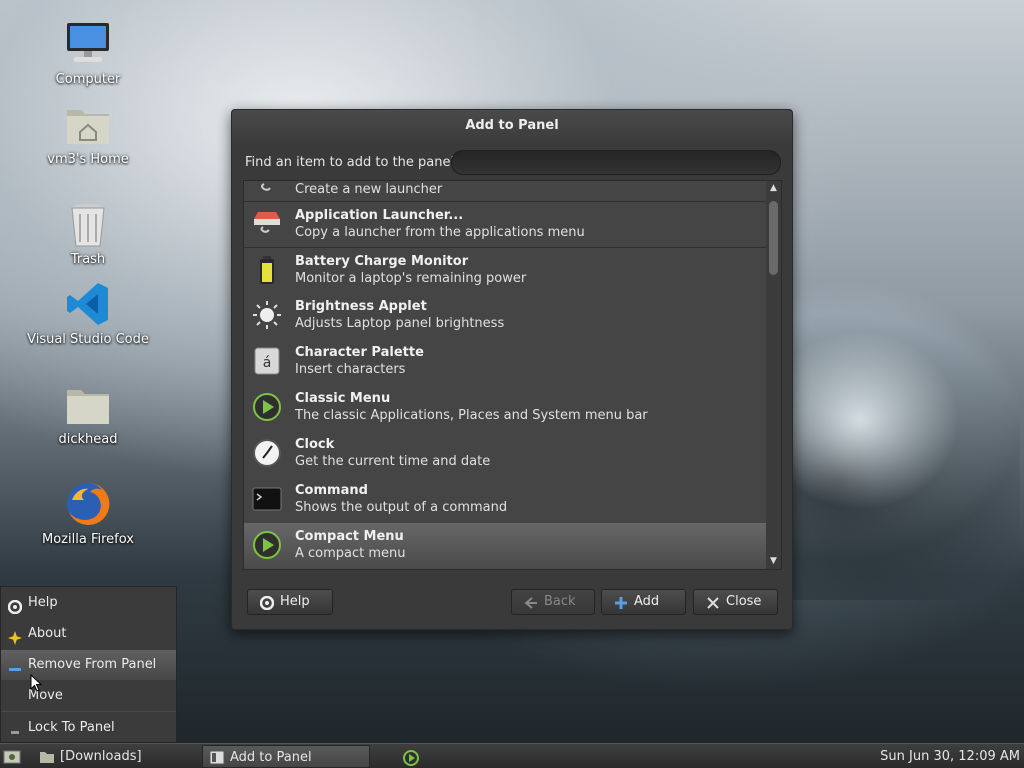 Image resolution: width=1024 pixels, height=768 pixels. What do you see at coordinates (773, 188) in the screenshot?
I see `scroll-up-arrow-icon: ▲` at bounding box center [773, 188].